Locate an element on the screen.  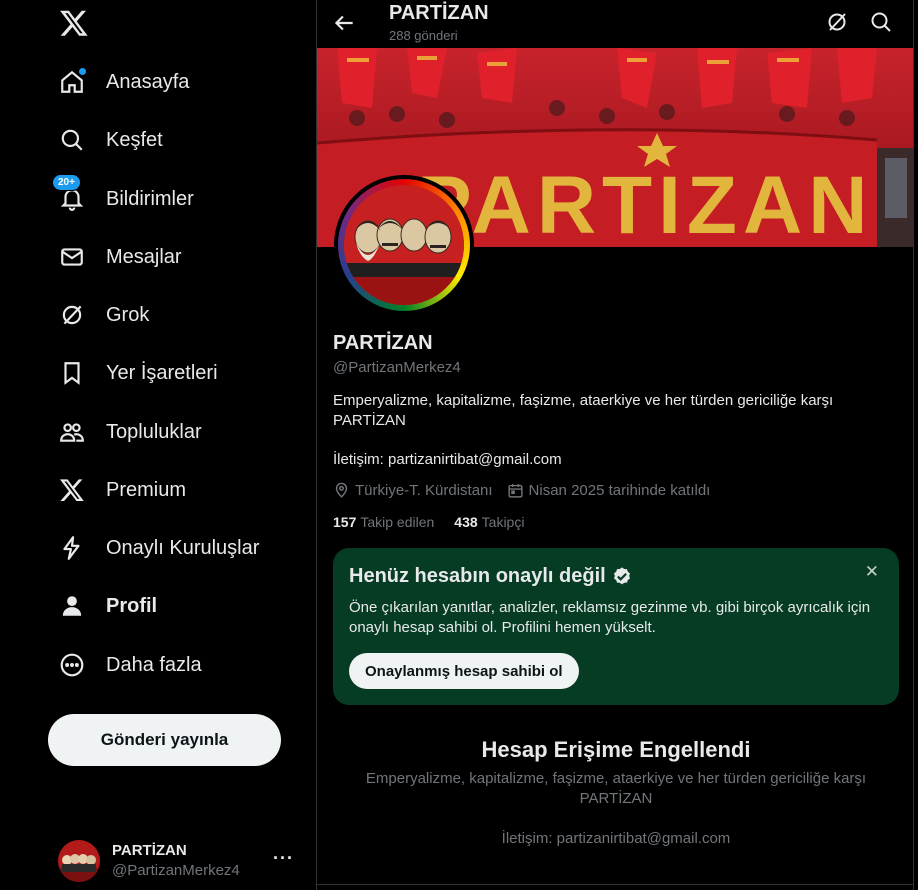
nav-communities: Topluluklar is located at coordinates (130, 432).